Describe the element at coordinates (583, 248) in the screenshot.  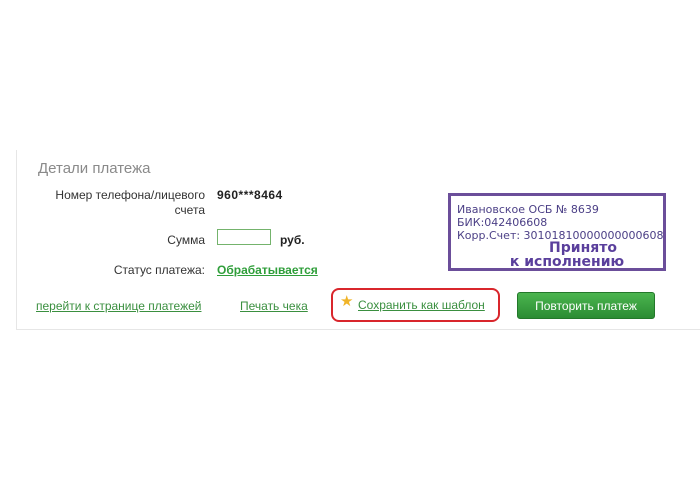
I see `stamp-accepted: Принято` at that location.